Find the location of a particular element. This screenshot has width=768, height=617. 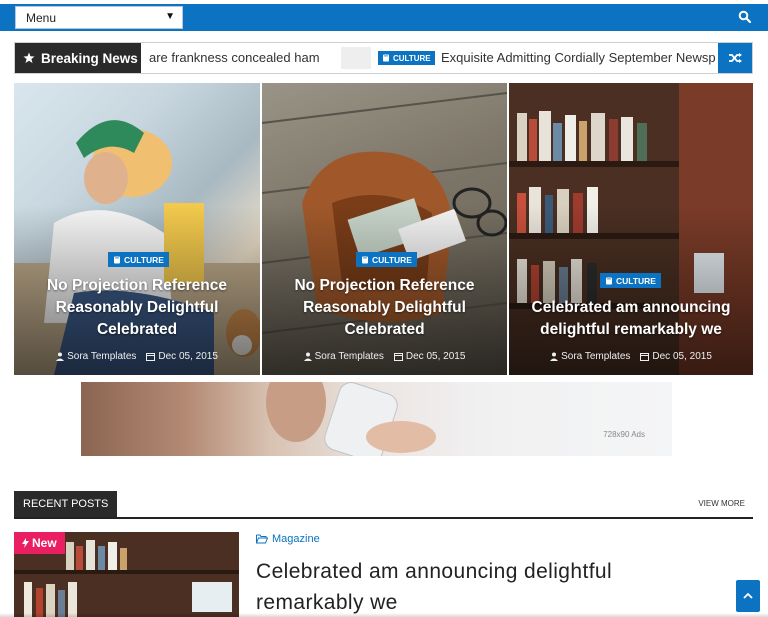

ticker-thumbnail-placeholder is located at coordinates (356, 58).